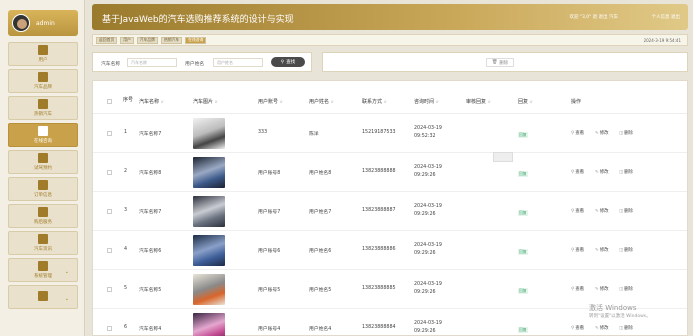 This screenshot has height=336, width=693. I want to click on breadcrumb-hot-cars: 热销汽车, so click(171, 40).